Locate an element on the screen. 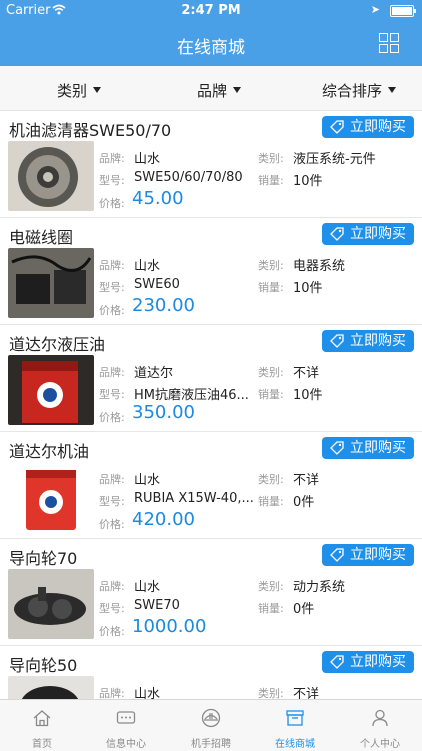 This screenshot has width=422, height=751. status-bar: Carrier 2:47 PM ➤ is located at coordinates (211, 11).